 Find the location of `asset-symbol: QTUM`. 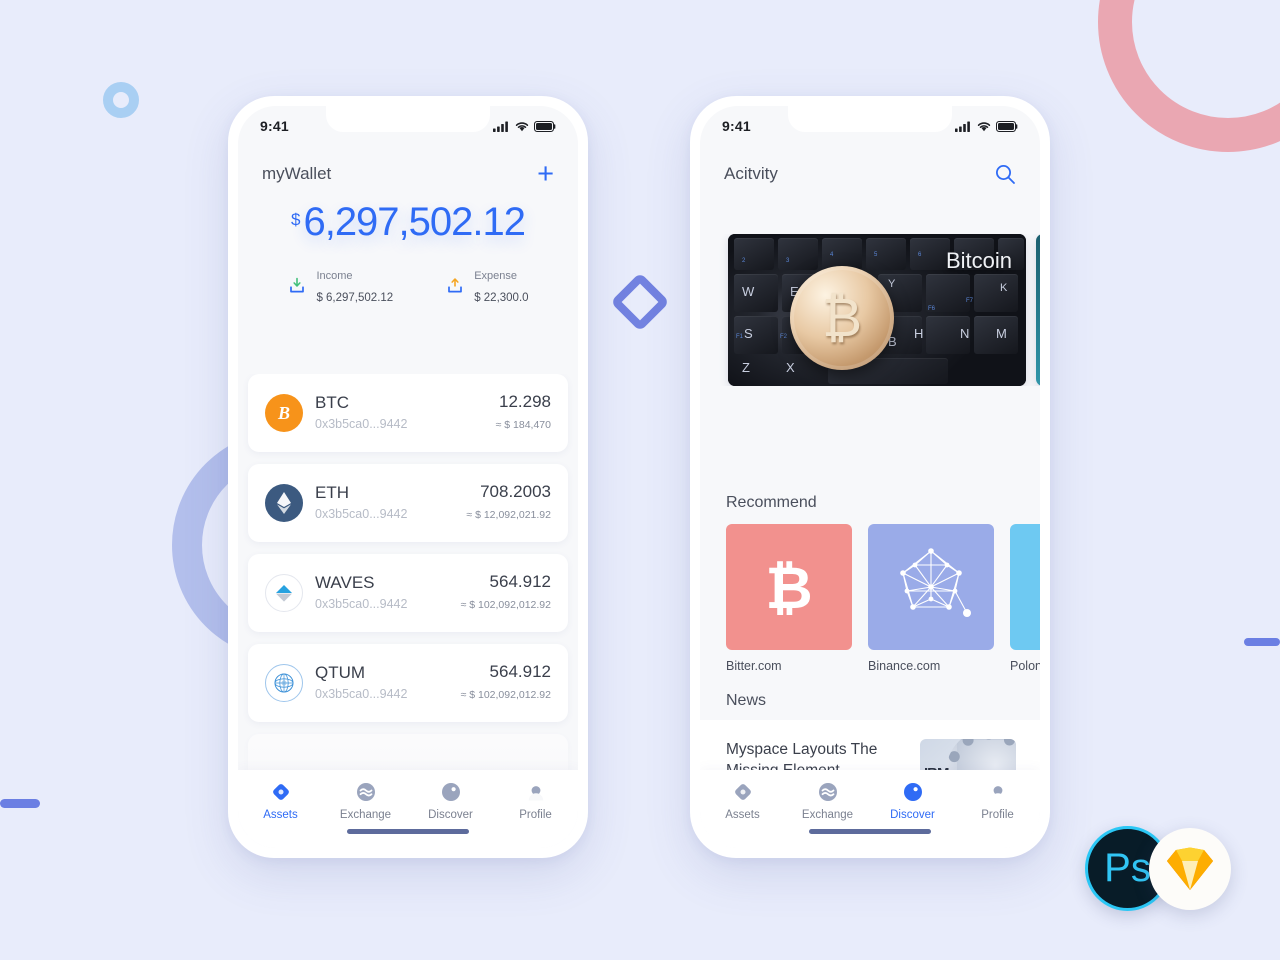

asset-symbol: QTUM is located at coordinates (340, 672).